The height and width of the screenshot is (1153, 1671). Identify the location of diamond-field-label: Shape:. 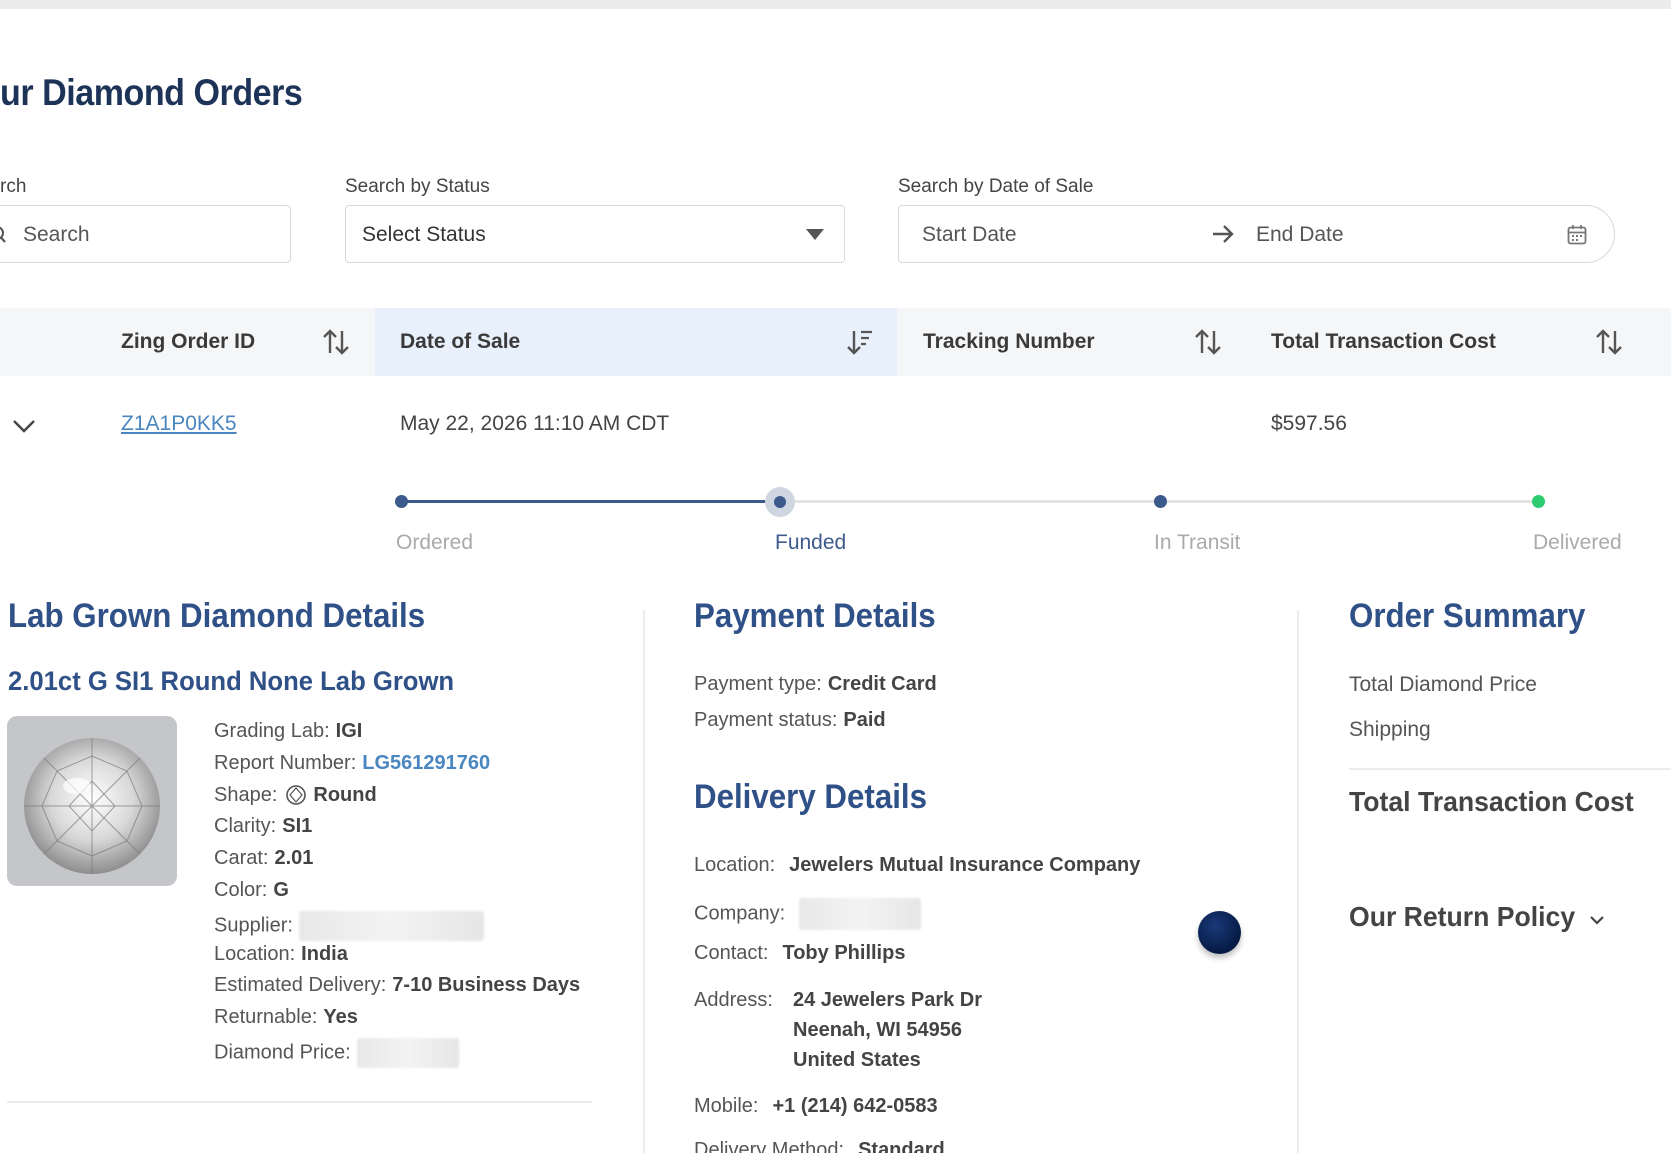
(246, 794).